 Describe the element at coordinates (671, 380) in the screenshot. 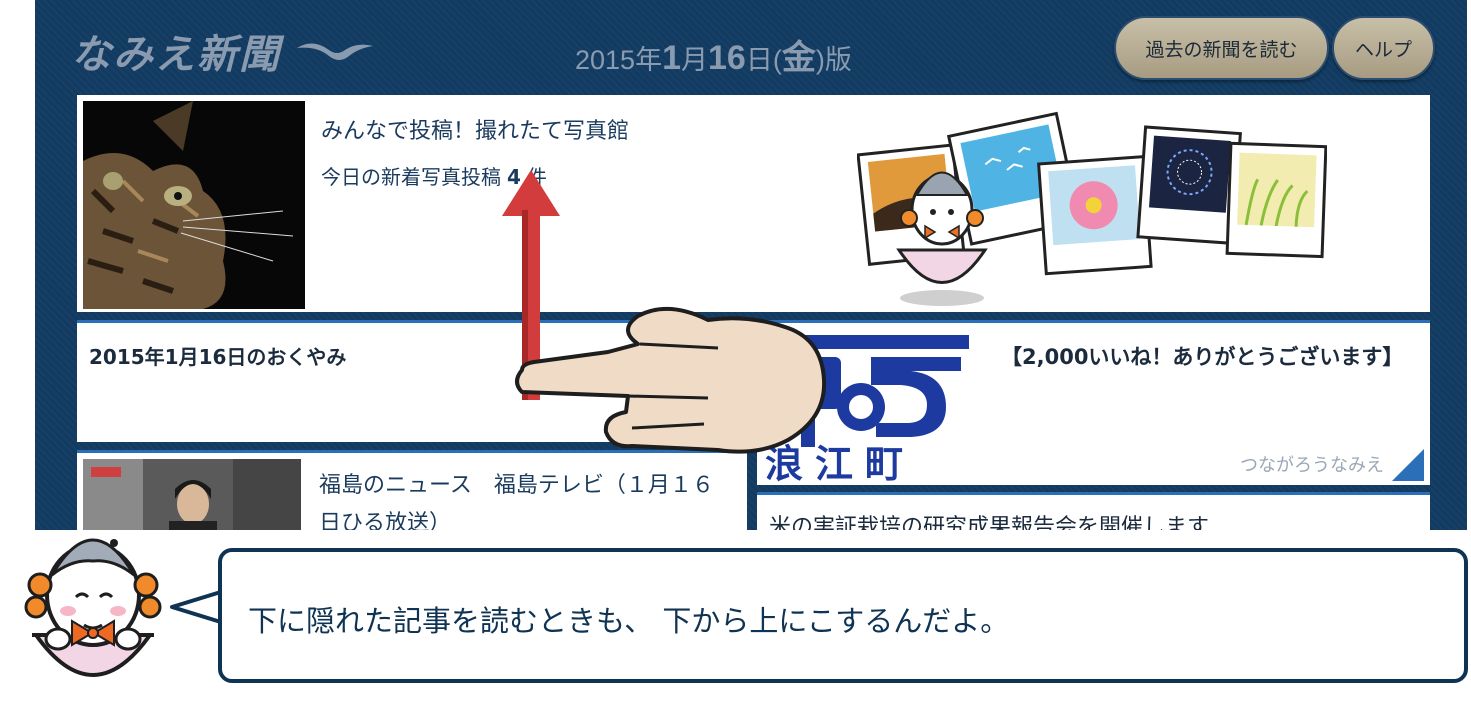

I see `pointing-hand-icon` at that location.